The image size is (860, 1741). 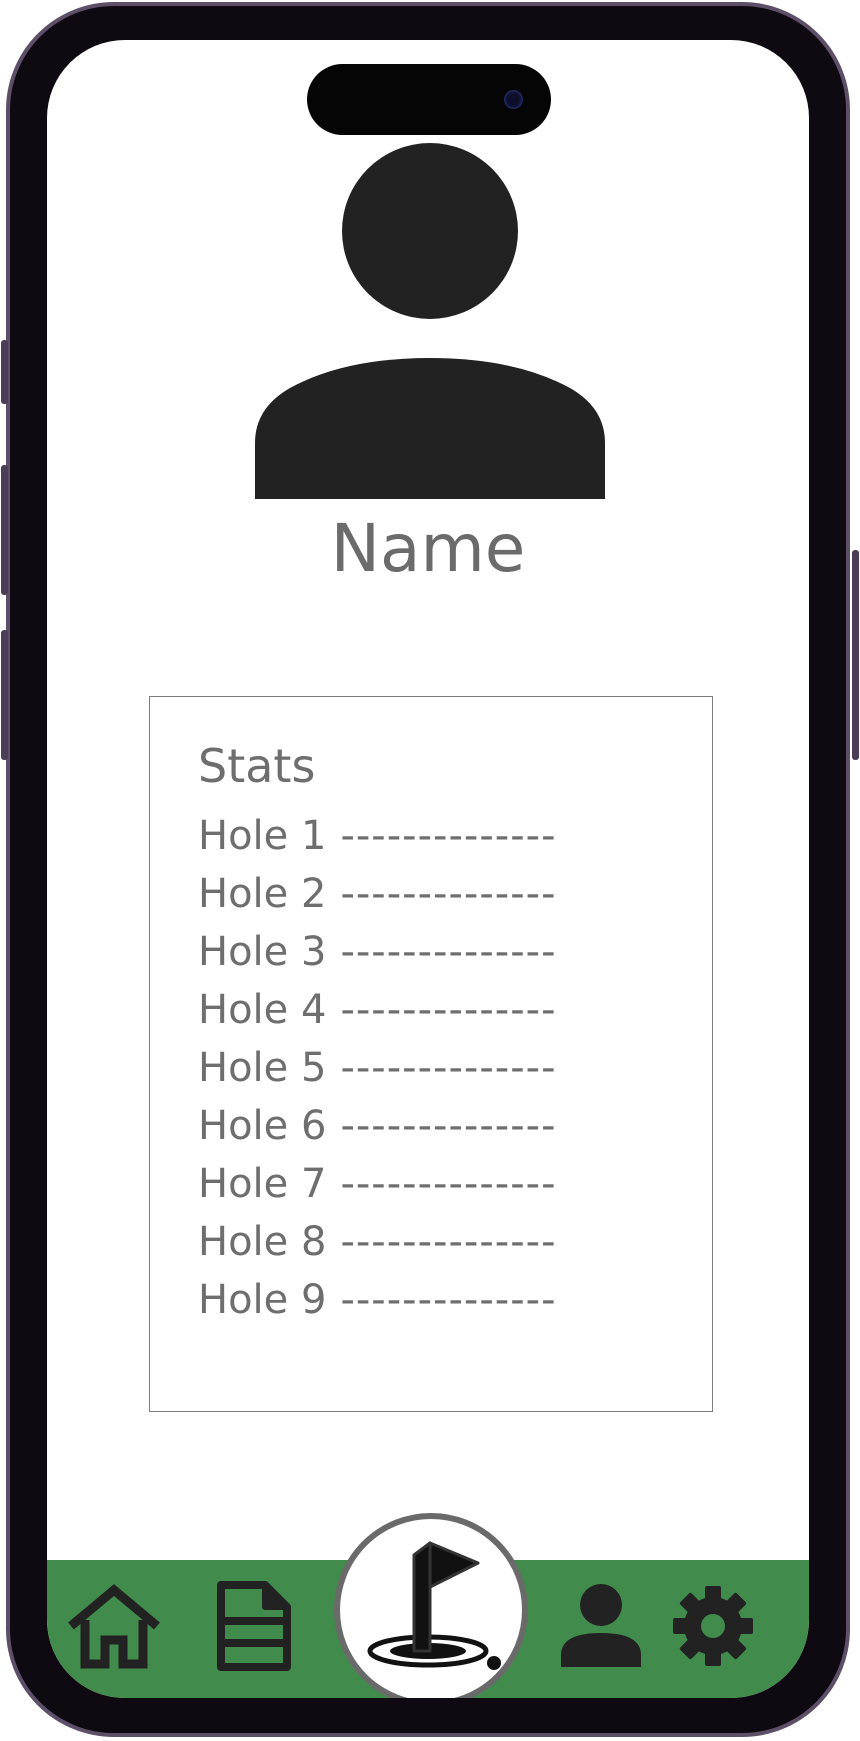 I want to click on hole-label: Hole 6, so click(x=262, y=1126).